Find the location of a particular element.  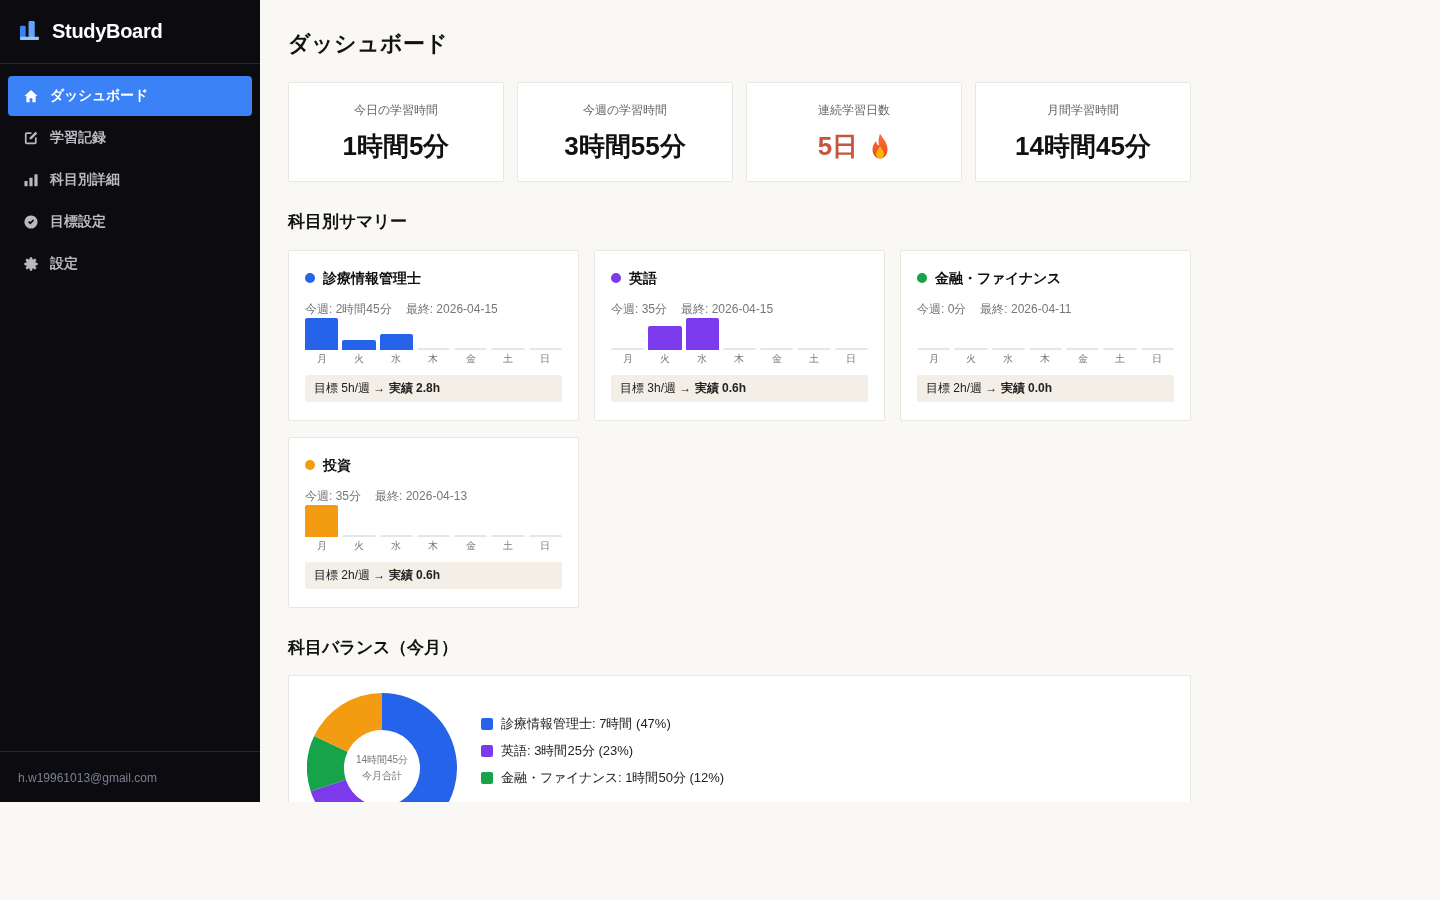

total-label: 今月合計 is located at coordinates (382, 776).